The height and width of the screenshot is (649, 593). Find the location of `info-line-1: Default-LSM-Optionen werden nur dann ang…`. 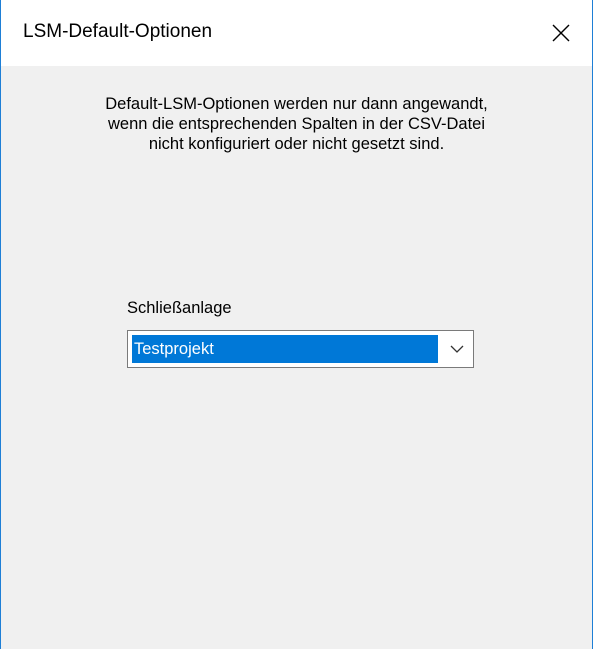

info-line-1: Default-LSM-Optionen werden nur dann ang… is located at coordinates (296, 104).